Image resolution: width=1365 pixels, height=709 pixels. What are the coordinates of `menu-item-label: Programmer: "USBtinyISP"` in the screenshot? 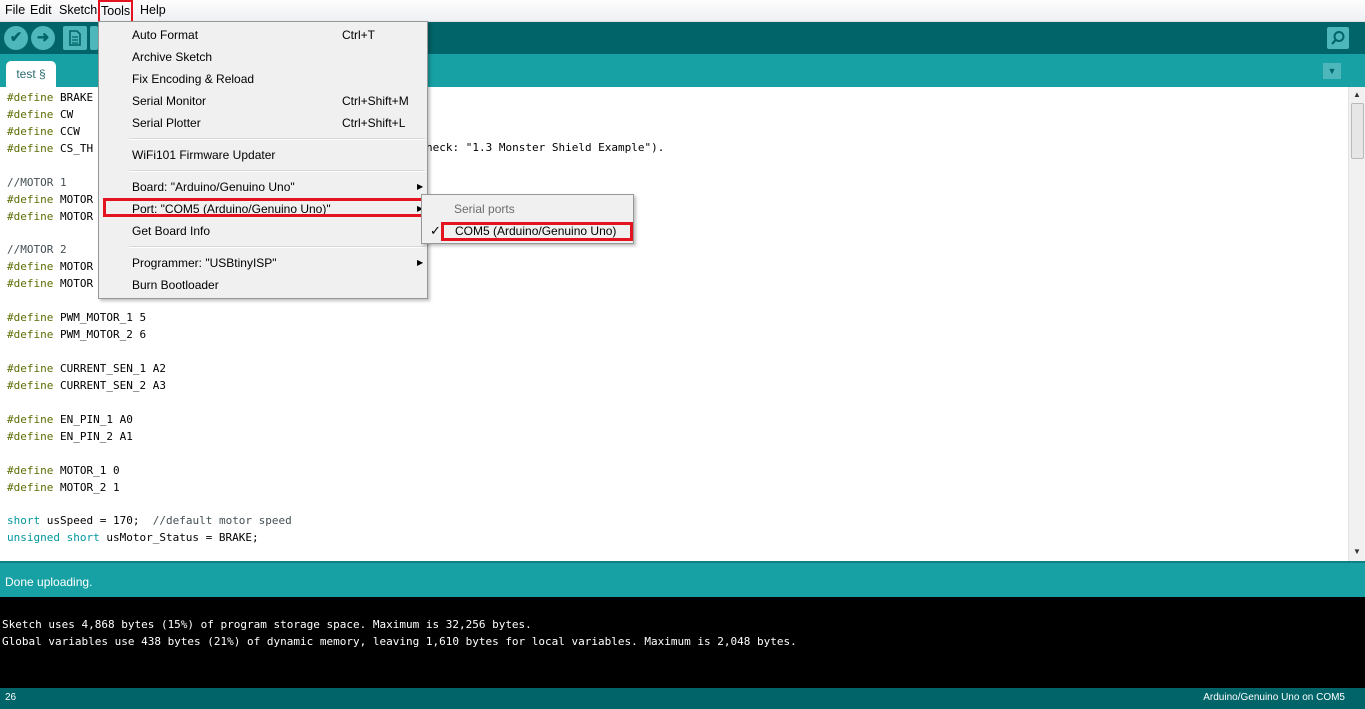 It's located at (204, 263).